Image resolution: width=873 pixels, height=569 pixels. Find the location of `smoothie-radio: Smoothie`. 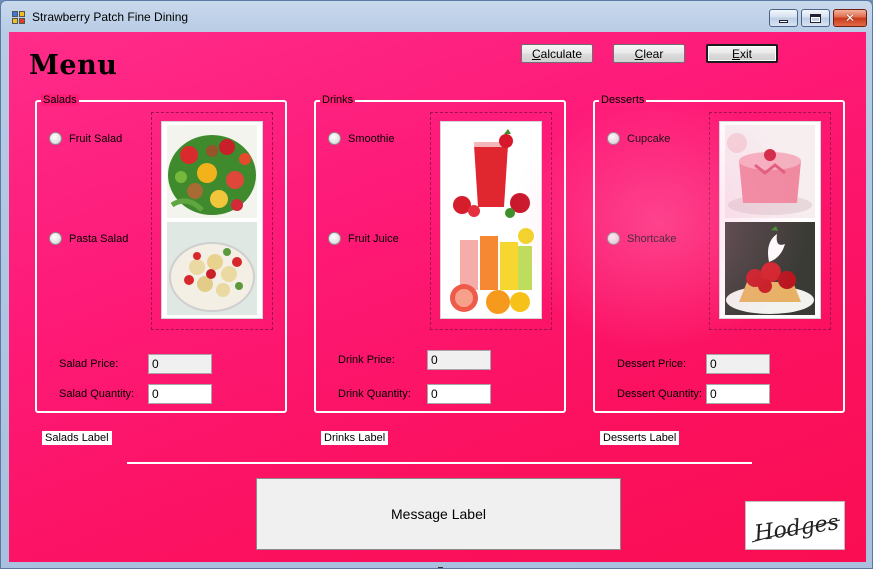

smoothie-radio: Smoothie is located at coordinates (361, 138).